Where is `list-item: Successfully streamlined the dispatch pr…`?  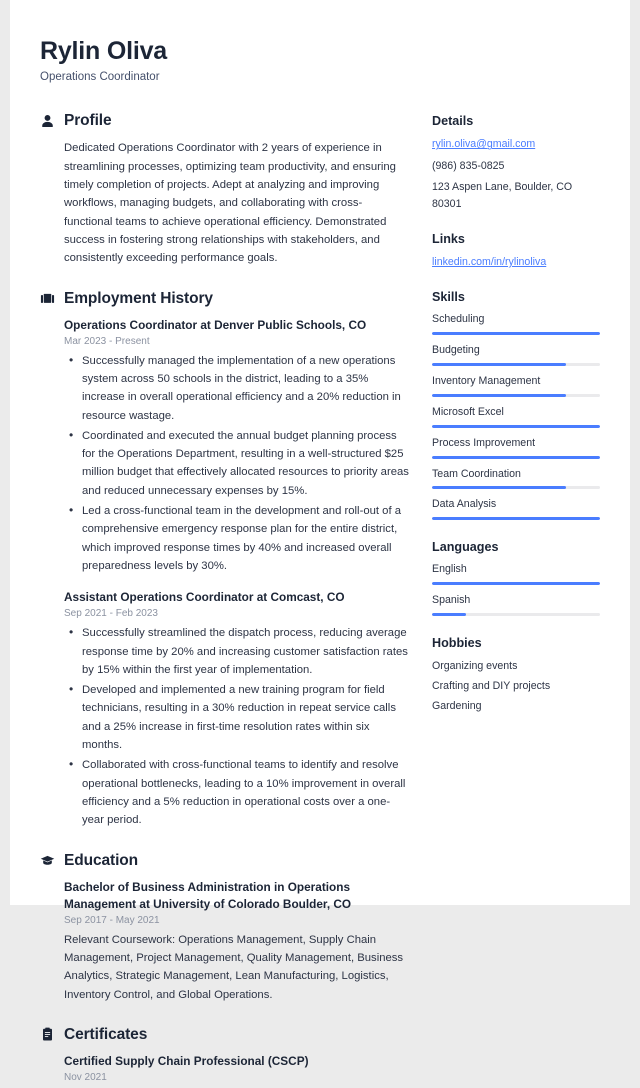 list-item: Successfully streamlined the dispatch pr… is located at coordinates (237, 651).